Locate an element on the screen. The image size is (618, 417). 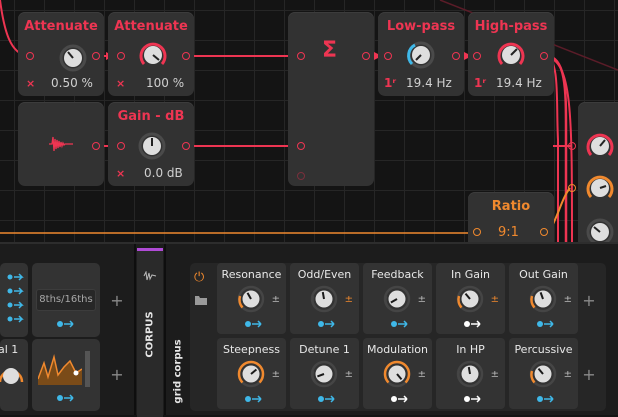
param-label: Steepness is located at coordinates (251, 349).